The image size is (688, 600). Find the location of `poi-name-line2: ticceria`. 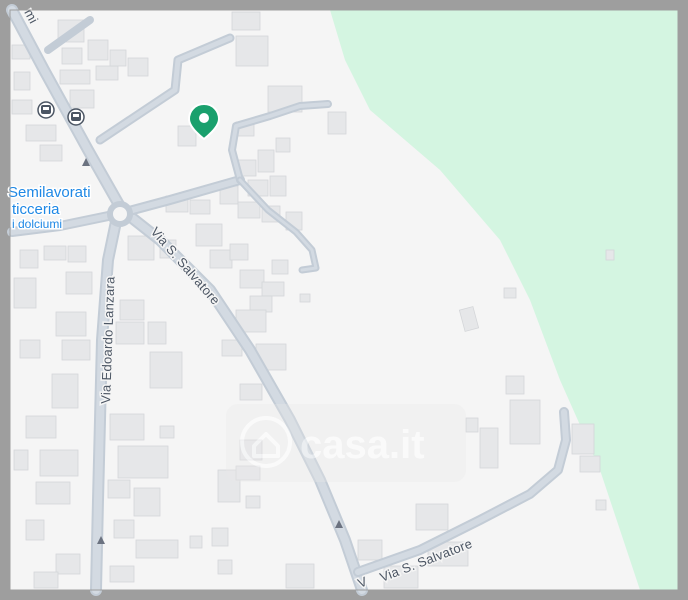

poi-name-line2: ticceria is located at coordinates (36, 210).